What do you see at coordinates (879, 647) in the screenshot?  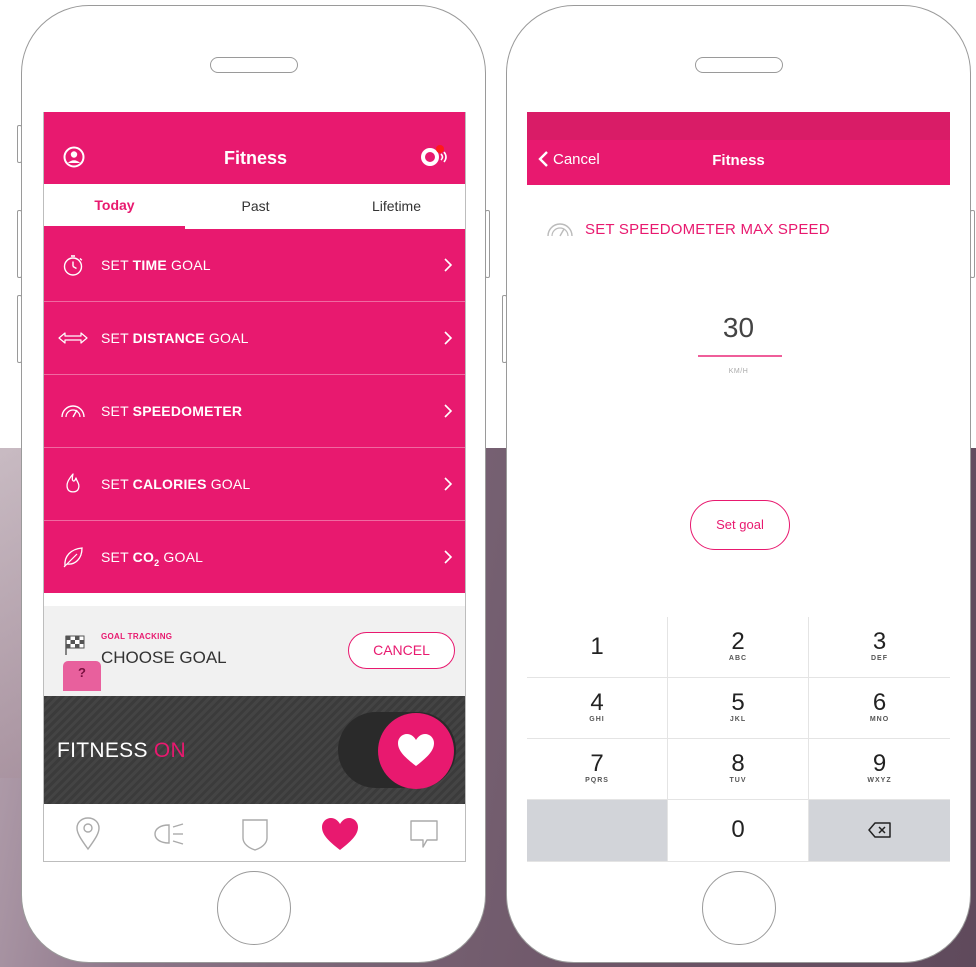 I see `key-3: 3 DEF` at bounding box center [879, 647].